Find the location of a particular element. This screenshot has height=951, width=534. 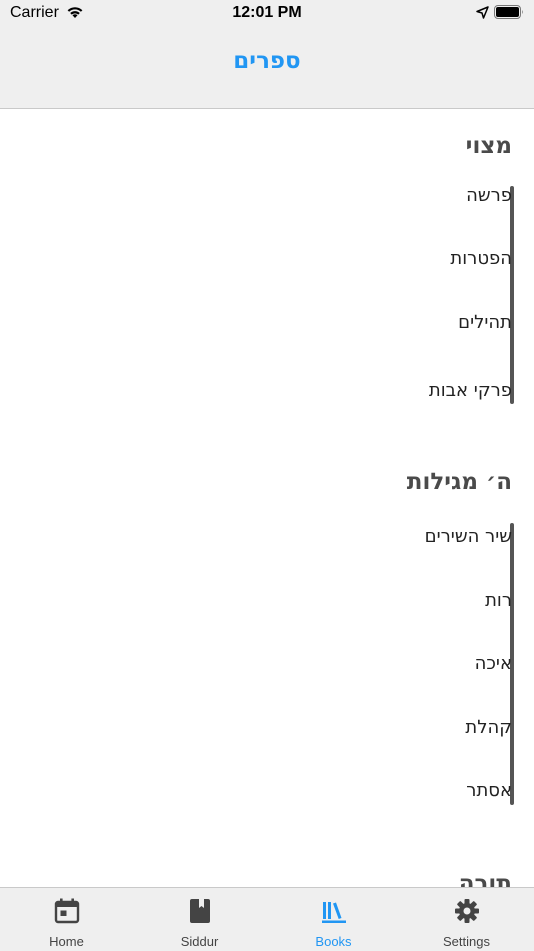

tab-label: Home is located at coordinates (66, 941).